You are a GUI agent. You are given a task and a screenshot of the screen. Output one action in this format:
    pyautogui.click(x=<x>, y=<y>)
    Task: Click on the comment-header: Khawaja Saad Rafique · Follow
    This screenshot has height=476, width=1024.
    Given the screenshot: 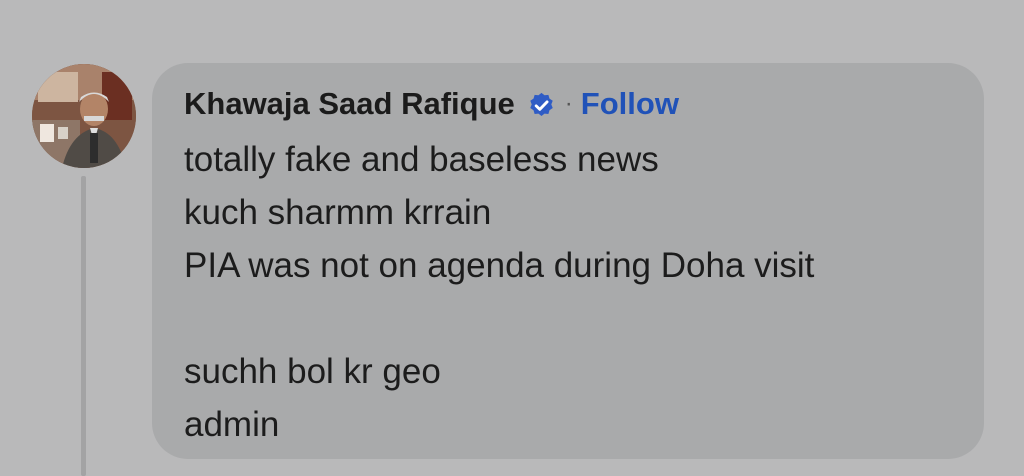 What is the action you would take?
    pyautogui.click(x=431, y=104)
    